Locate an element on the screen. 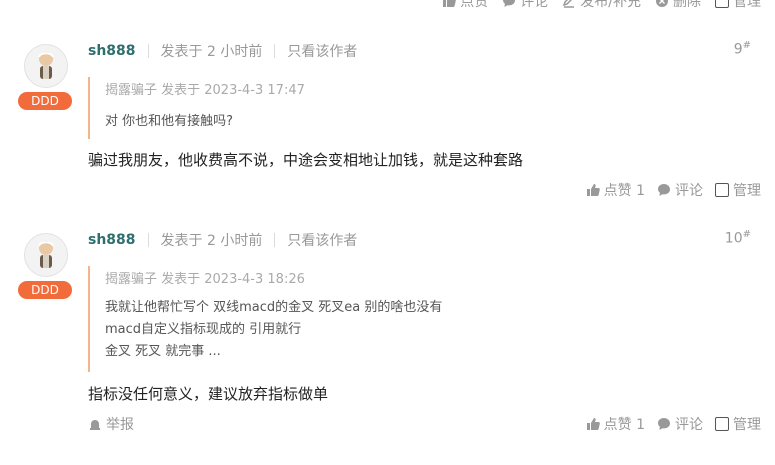  floor-number-value: 9 is located at coordinates (738, 49).